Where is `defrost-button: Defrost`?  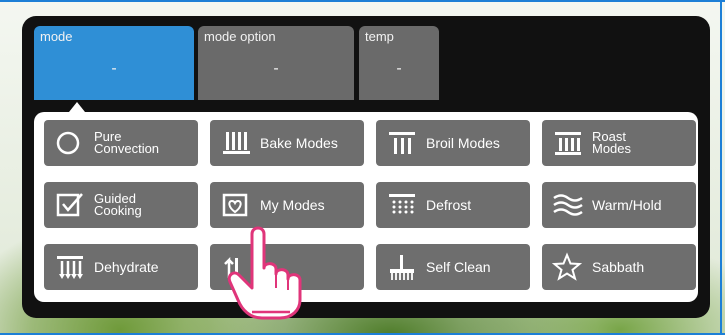
defrost-button: Defrost is located at coordinates (453, 205).